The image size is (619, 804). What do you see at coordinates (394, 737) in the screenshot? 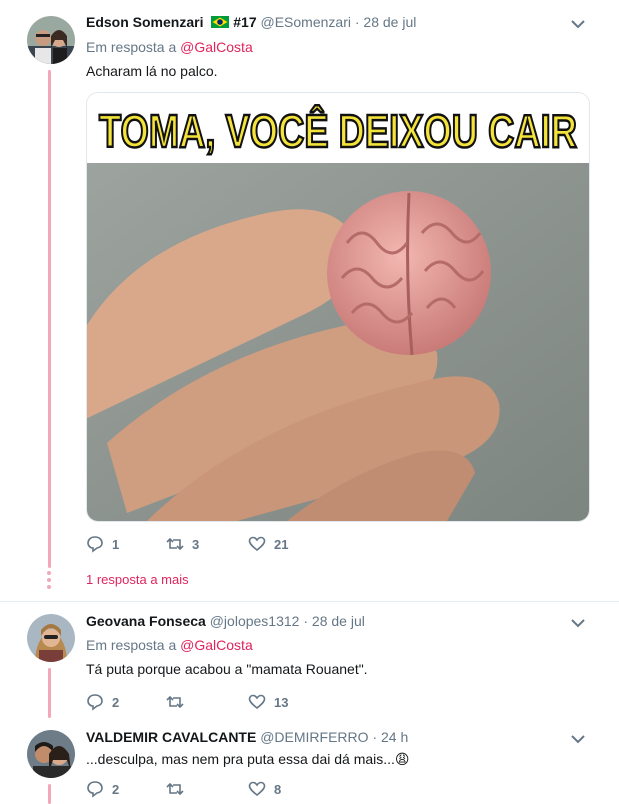
I see `tweet-date: 24 h` at bounding box center [394, 737].